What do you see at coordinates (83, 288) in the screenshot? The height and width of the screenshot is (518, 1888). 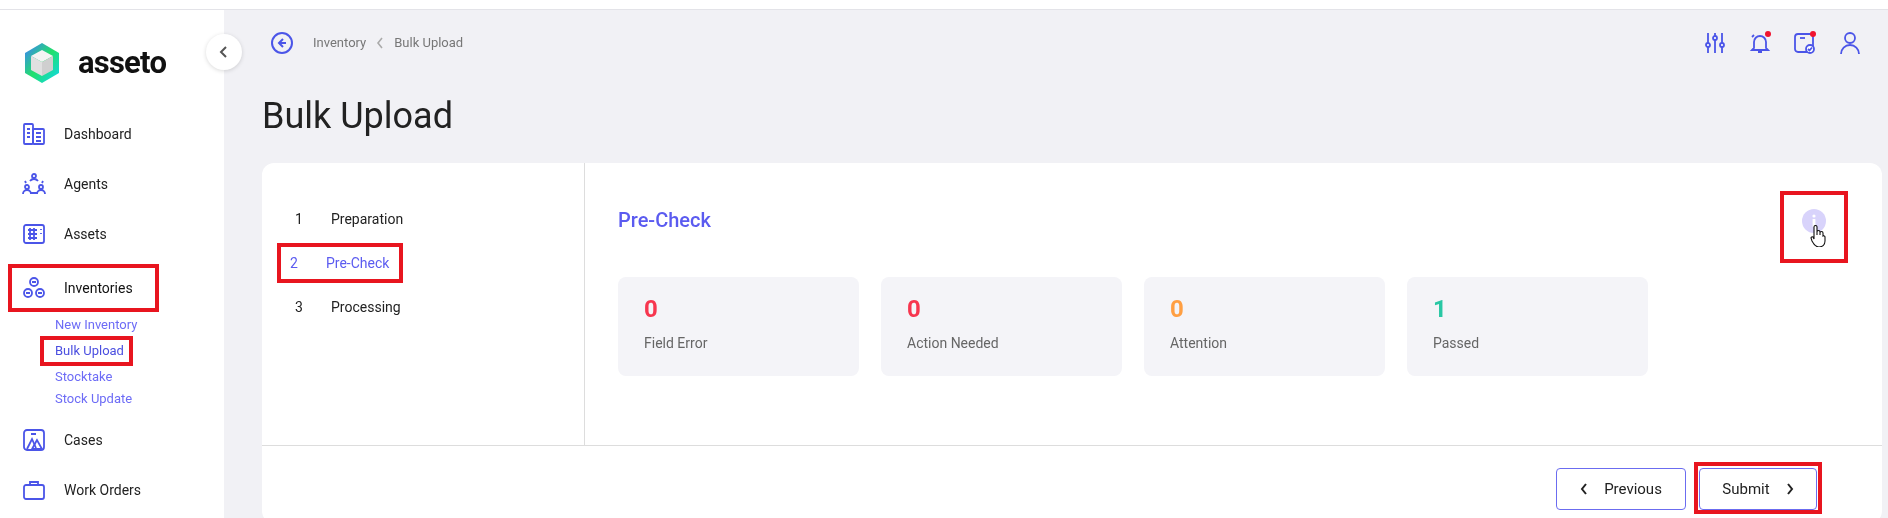 I see `sidebar-item: Inventories` at bounding box center [83, 288].